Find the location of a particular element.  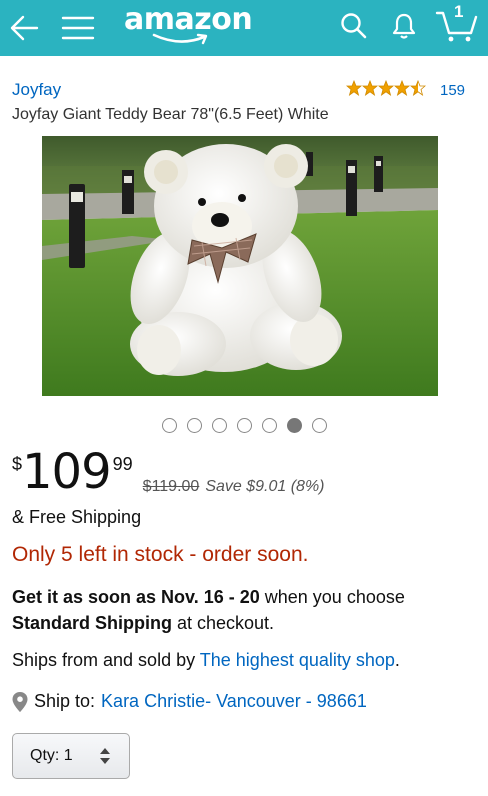

quantity-selector: Qty: 1 is located at coordinates (71, 756).